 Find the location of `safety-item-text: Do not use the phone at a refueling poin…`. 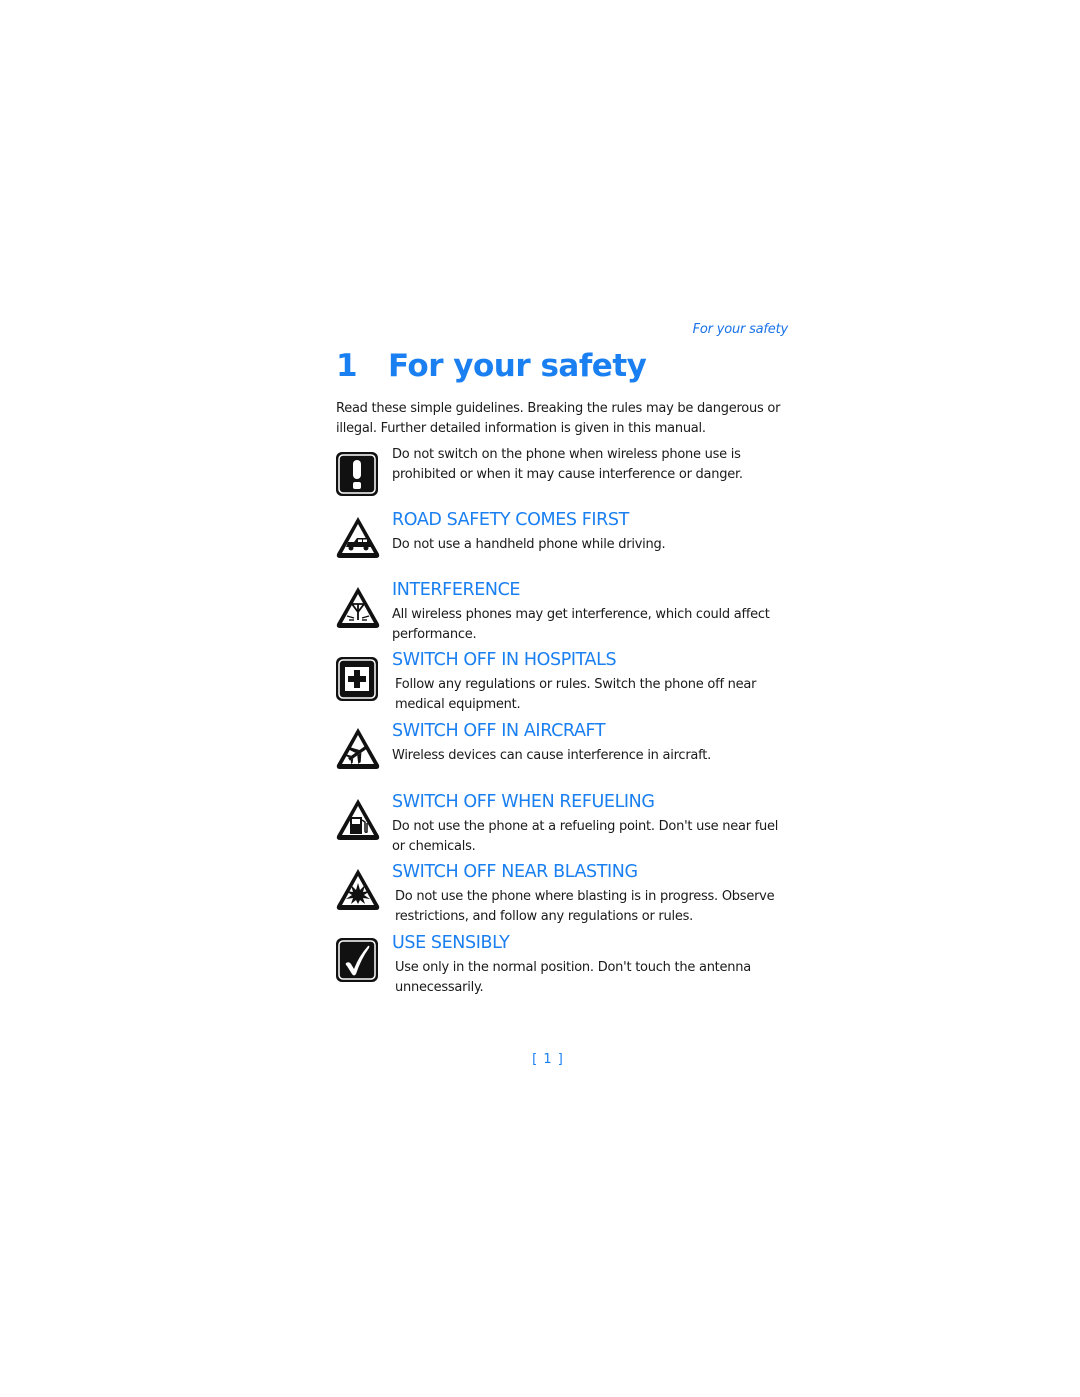

safety-item-text: Do not use the phone at a refueling poin… is located at coordinates (585, 836).